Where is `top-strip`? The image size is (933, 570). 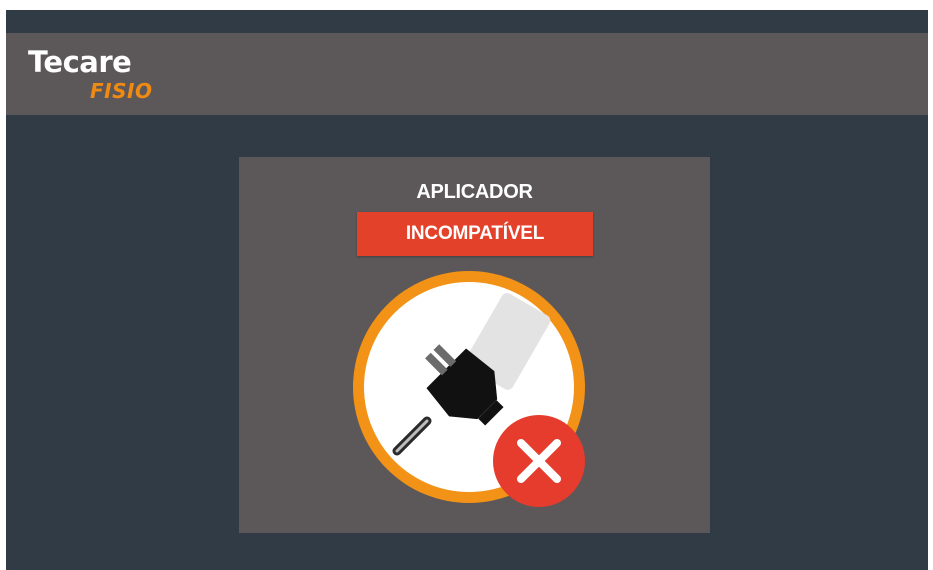 top-strip is located at coordinates (467, 21).